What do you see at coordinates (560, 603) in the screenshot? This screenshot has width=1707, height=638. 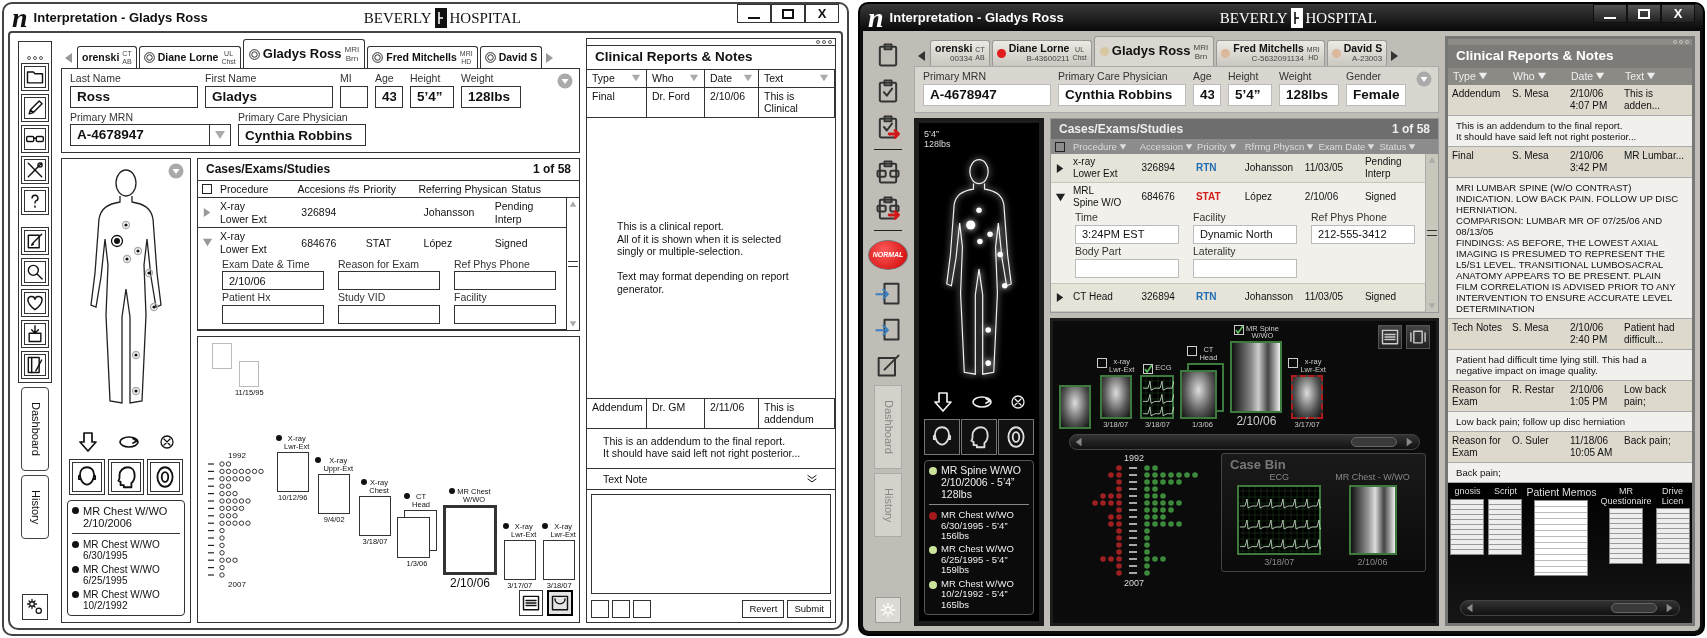 I see `curve-view-button` at bounding box center [560, 603].